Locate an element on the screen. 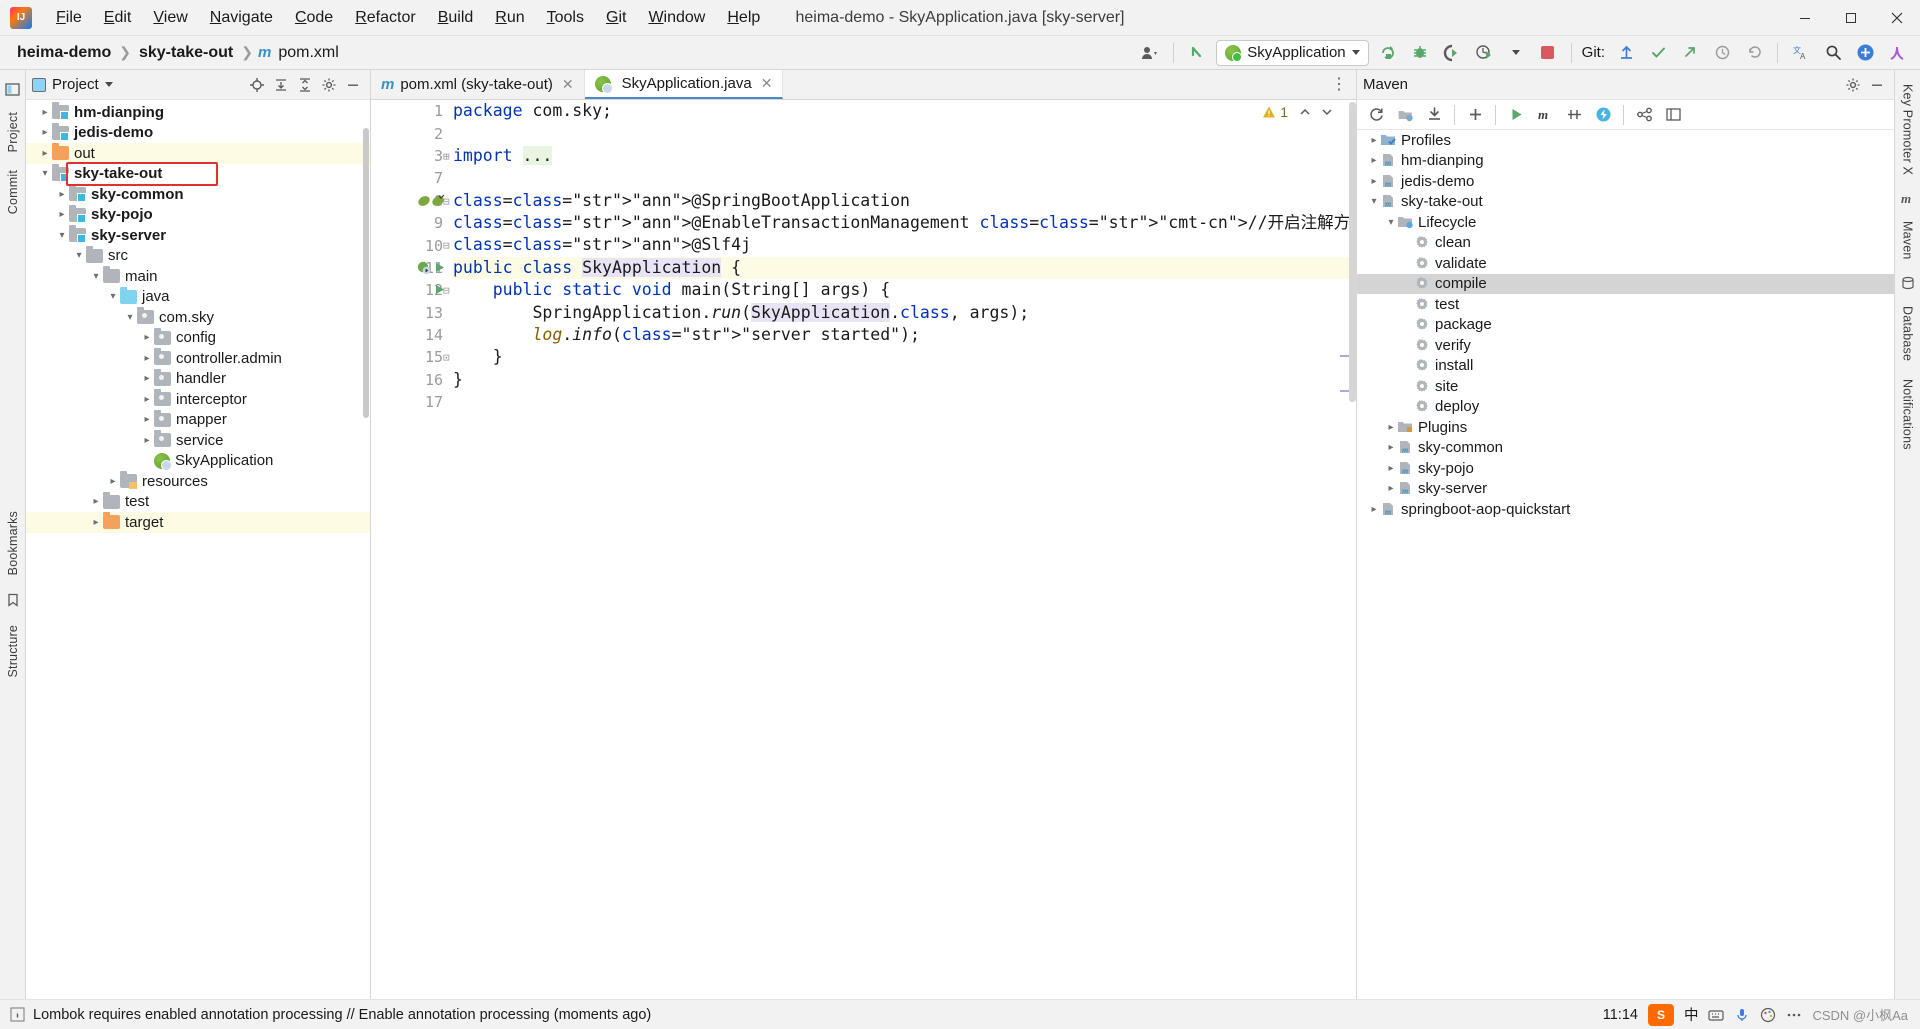 The height and width of the screenshot is (1029, 1920). project-tree-row: ▾ sky-take-out is located at coordinates (198, 174).